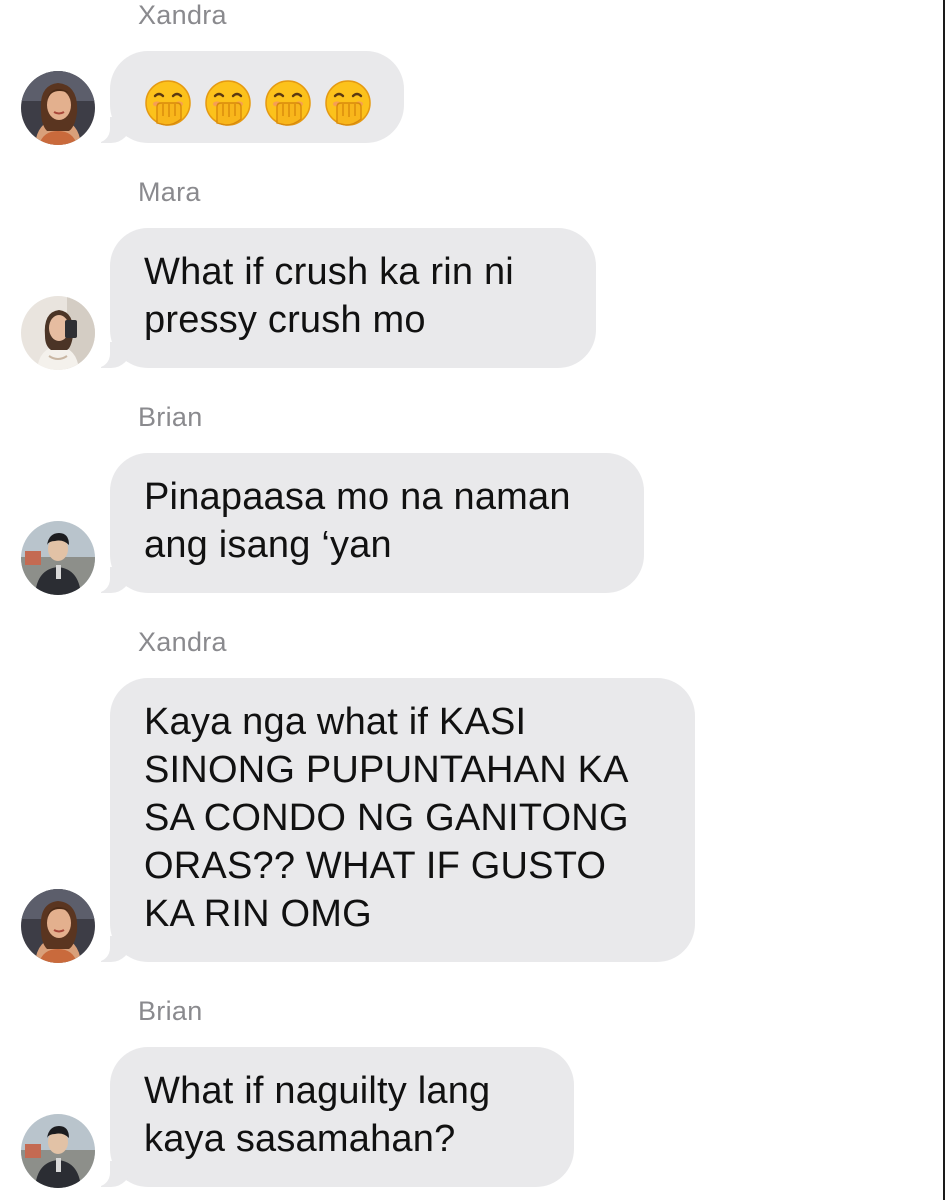  Describe the element at coordinates (300, 1139) in the screenshot. I see `message-line: kaya sasamahan?` at that location.